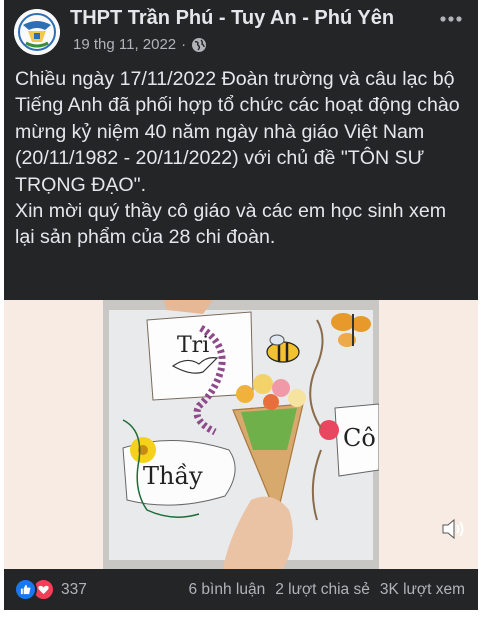 The height and width of the screenshot is (617, 482). I want to click on bird-card: Tri, so click(200, 356).